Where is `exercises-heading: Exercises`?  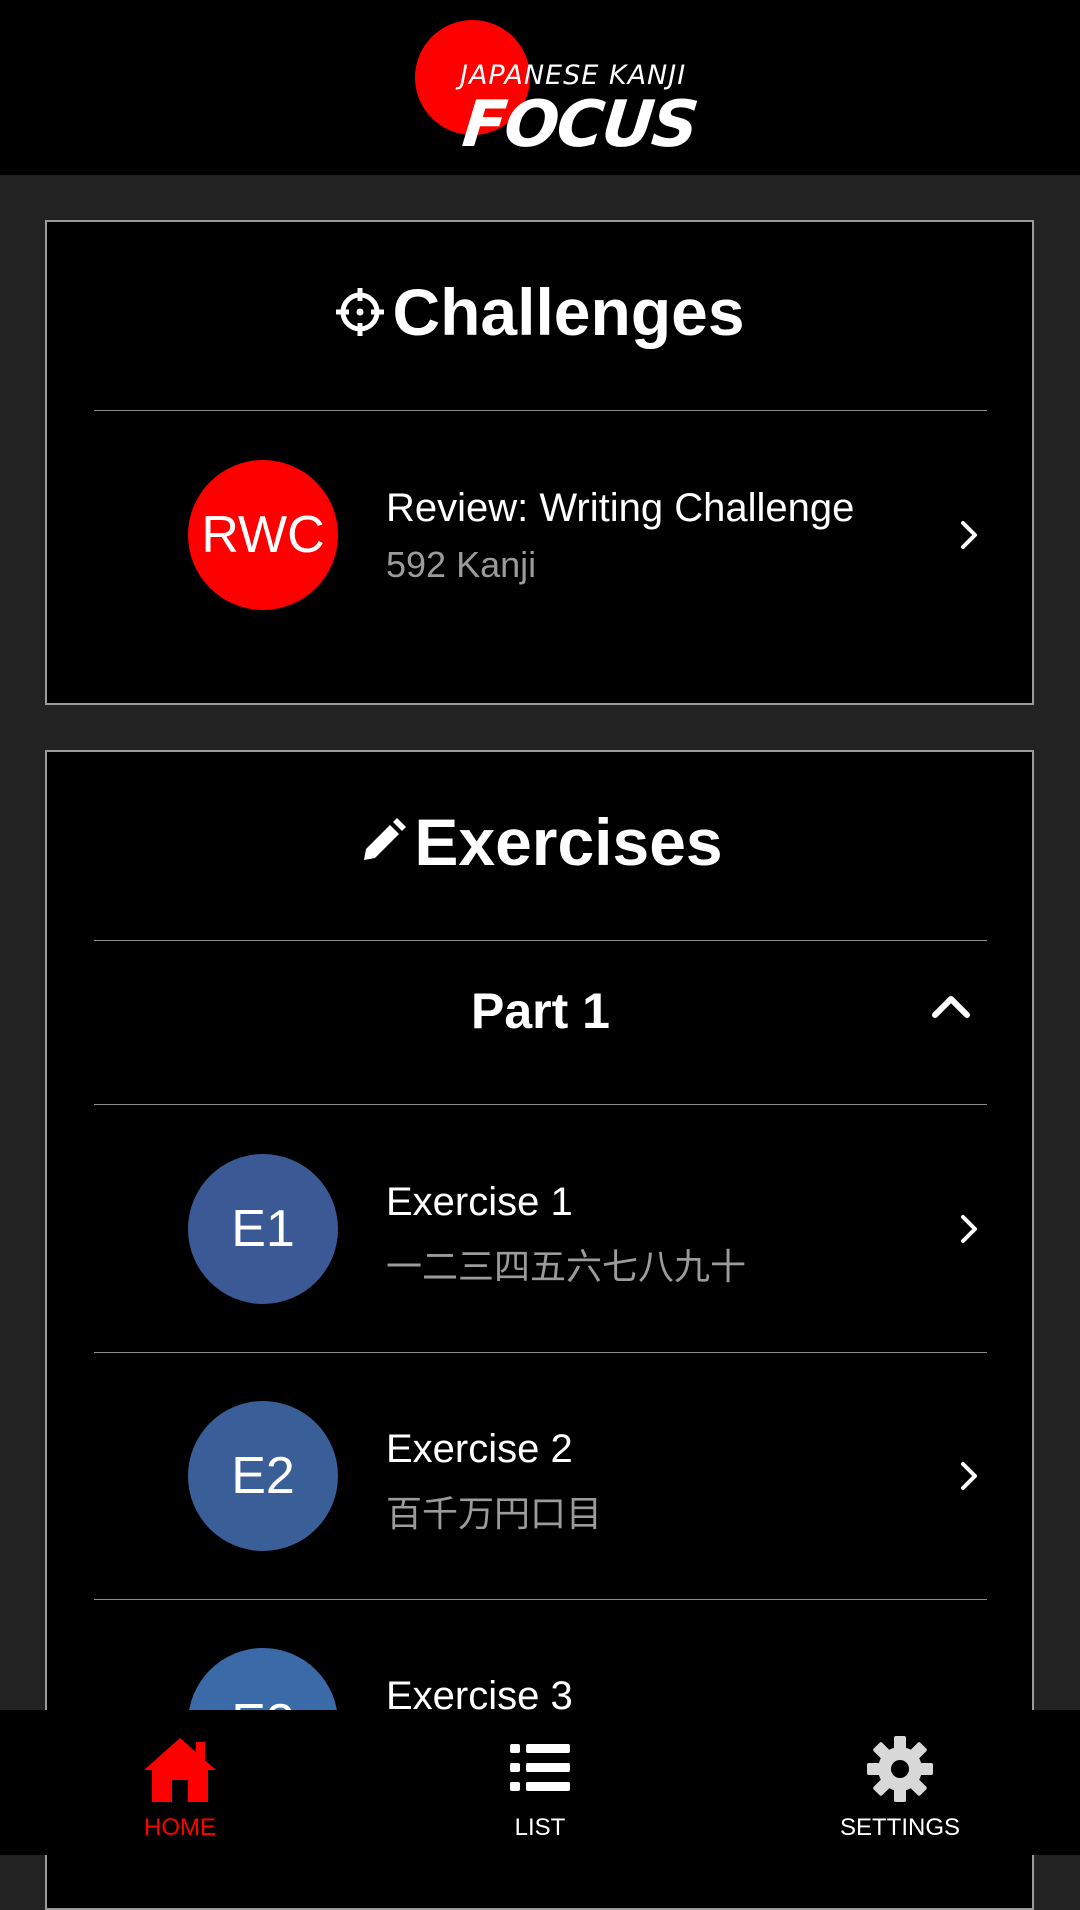 exercises-heading: Exercises is located at coordinates (539, 842).